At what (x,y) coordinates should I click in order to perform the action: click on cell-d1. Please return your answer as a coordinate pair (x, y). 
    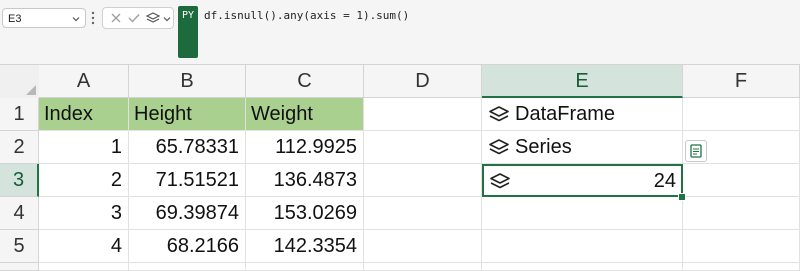
    Looking at the image, I should click on (423, 114).